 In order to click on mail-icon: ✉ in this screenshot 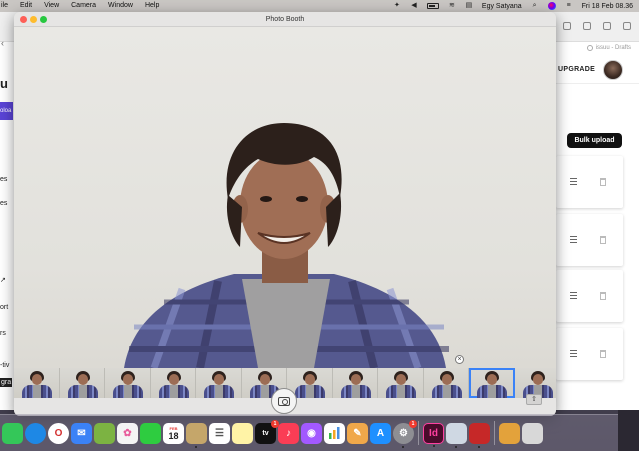, I will do `click(81, 433)`.